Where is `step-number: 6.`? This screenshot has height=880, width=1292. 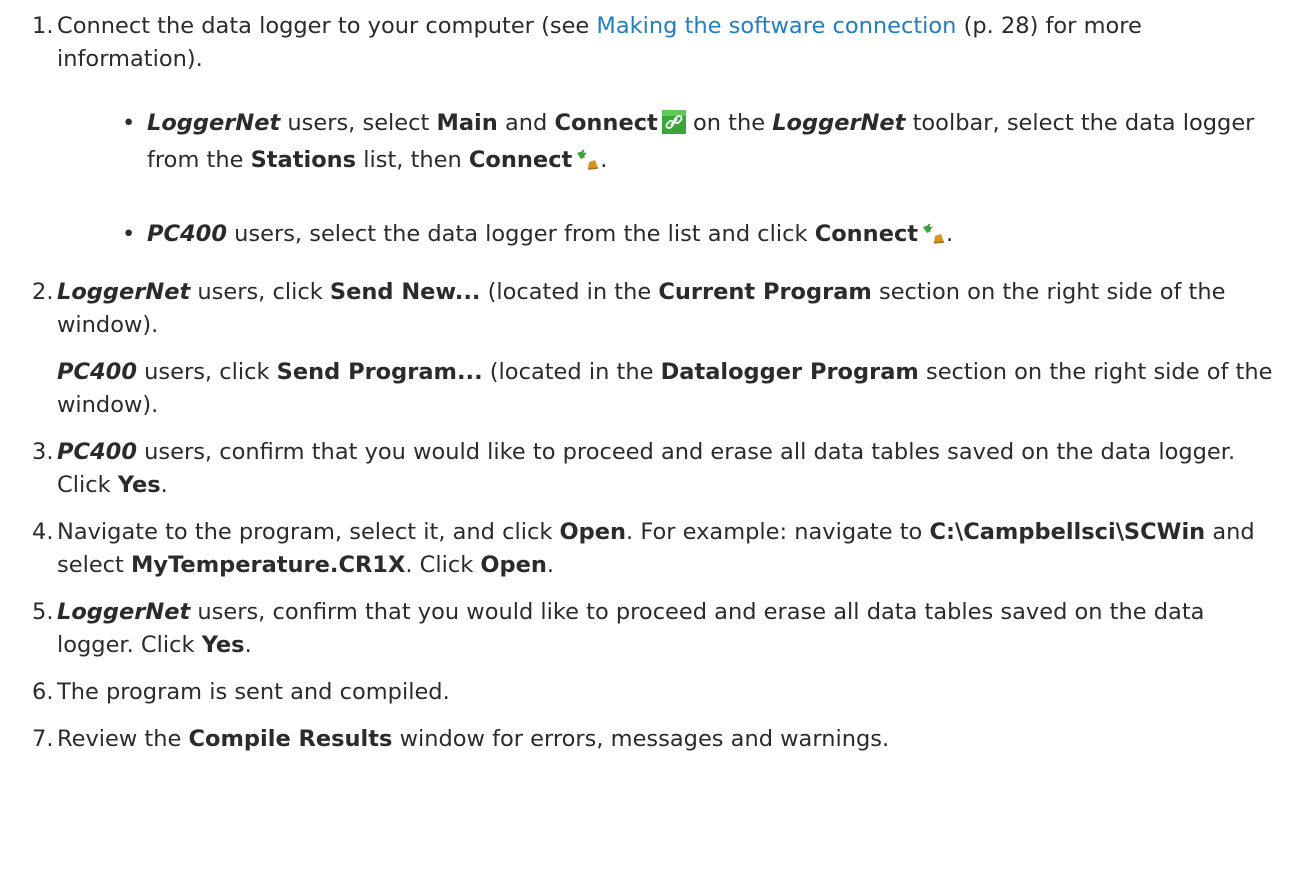 step-number: 6. is located at coordinates (43, 692).